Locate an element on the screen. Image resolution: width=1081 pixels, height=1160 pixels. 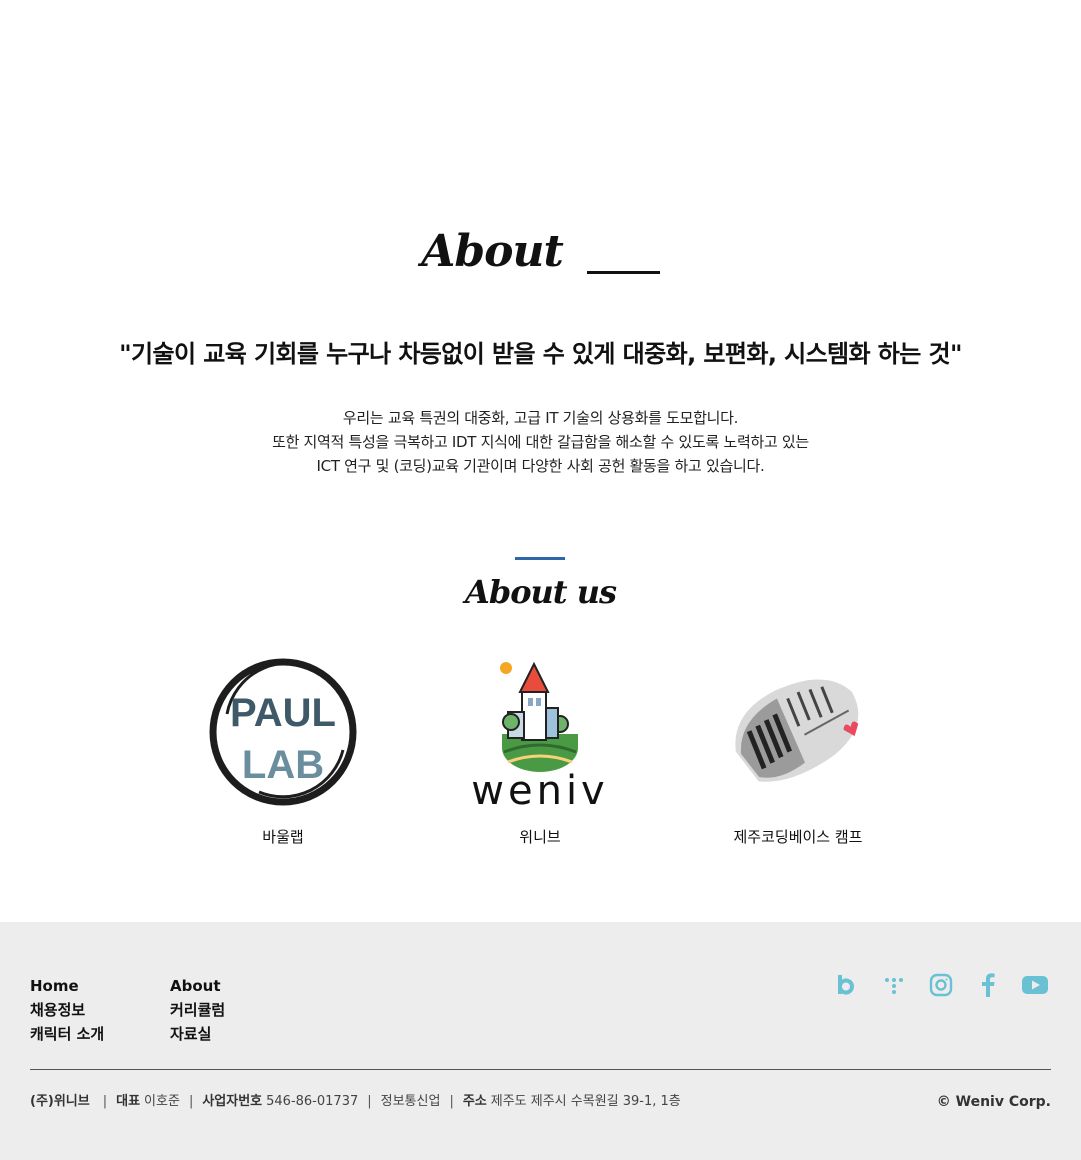
footer-nav-column: About 커리큘럼 자료실 is located at coordinates (240, 1010).